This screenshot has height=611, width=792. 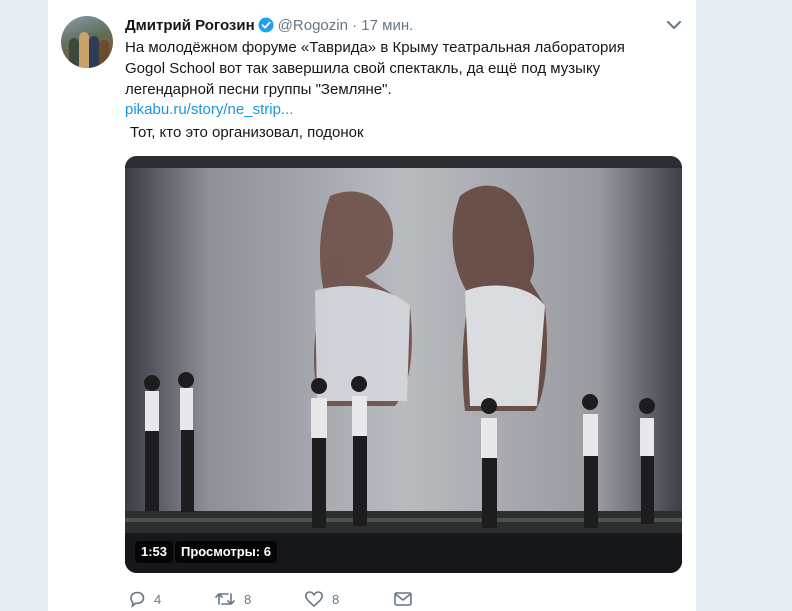 What do you see at coordinates (266, 25) in the screenshot?
I see `verified-badge-icon` at bounding box center [266, 25].